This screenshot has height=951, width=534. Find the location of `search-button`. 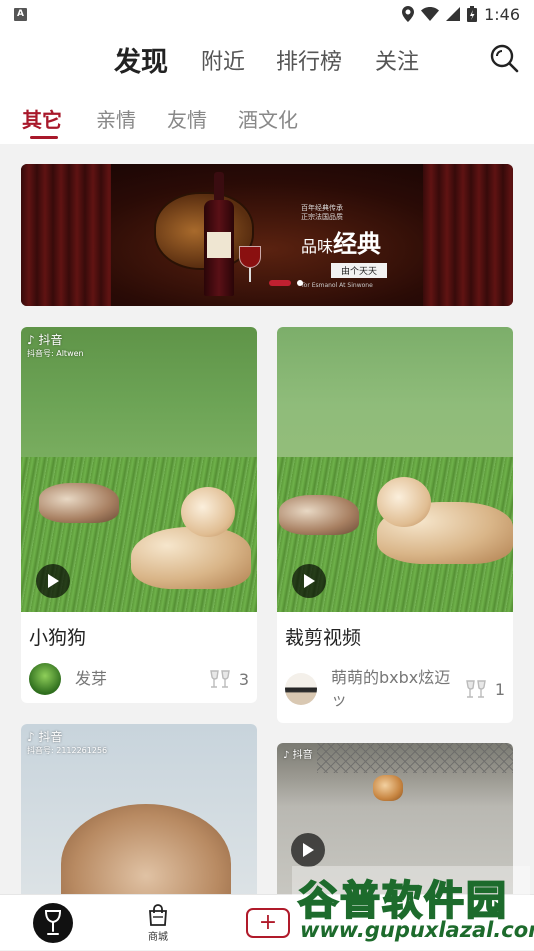

search-button is located at coordinates (505, 59).